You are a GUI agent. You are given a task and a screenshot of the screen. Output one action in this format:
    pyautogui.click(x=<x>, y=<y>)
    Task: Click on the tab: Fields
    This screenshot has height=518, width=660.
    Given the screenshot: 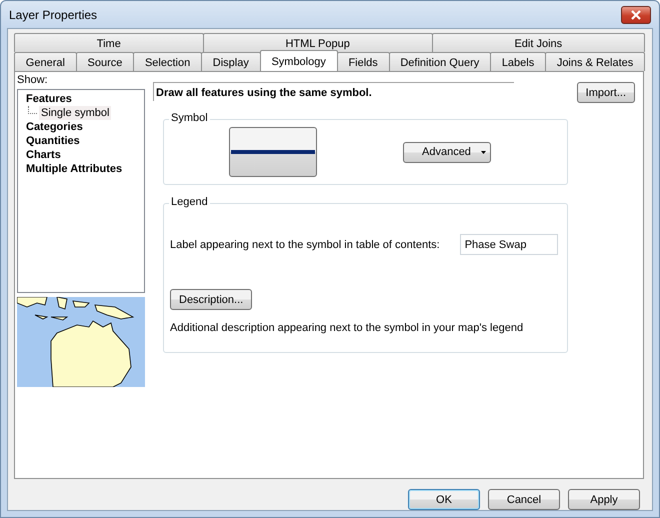 What is the action you would take?
    pyautogui.click(x=363, y=61)
    